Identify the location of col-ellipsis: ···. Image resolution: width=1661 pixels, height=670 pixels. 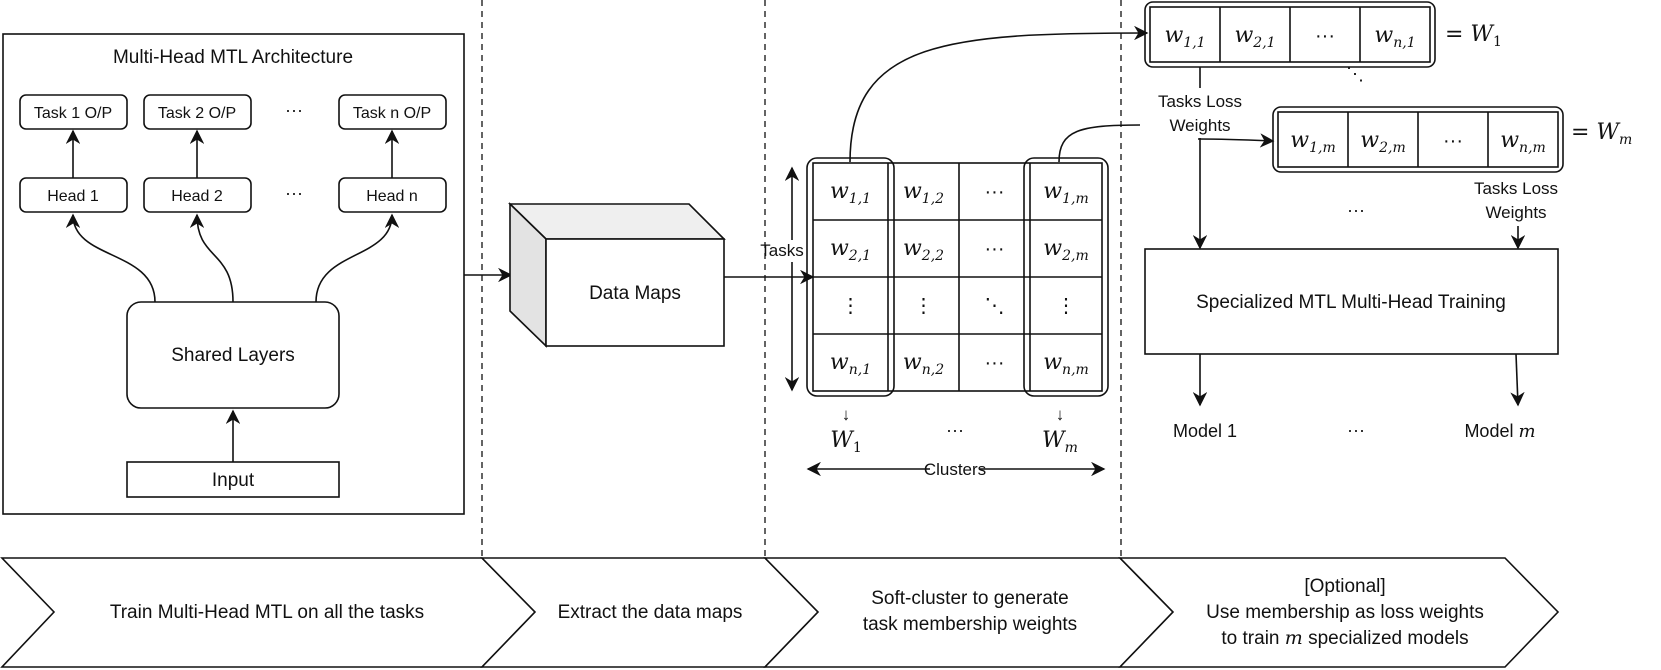
(955, 430).